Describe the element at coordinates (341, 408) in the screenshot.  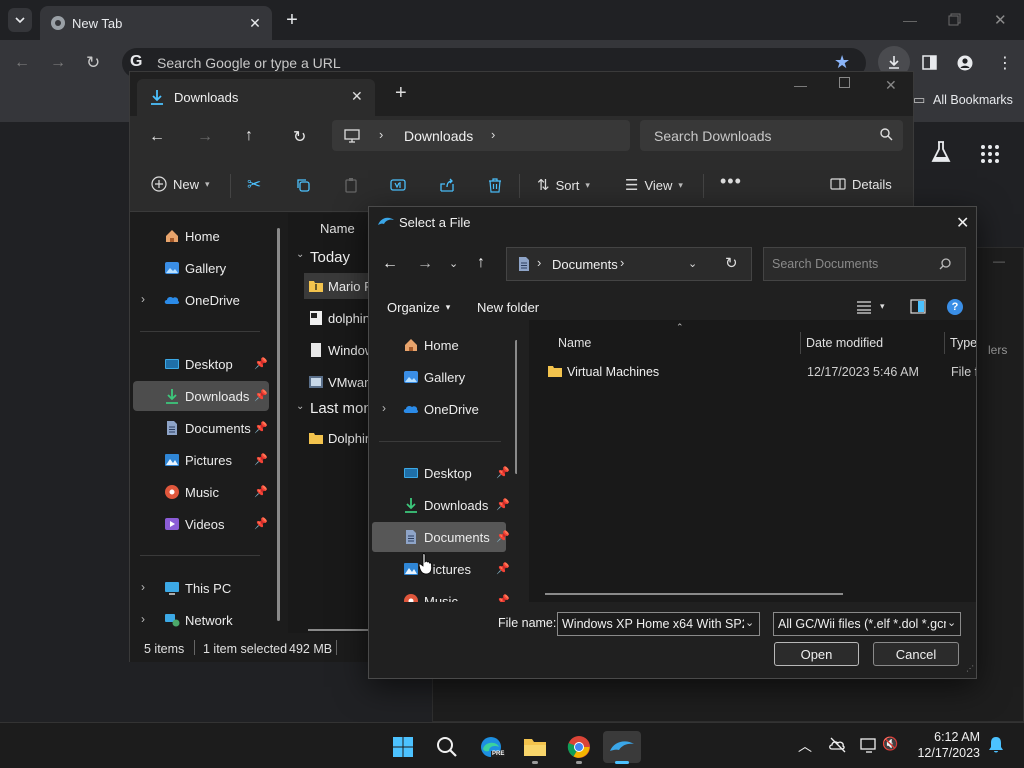
I see `group-header-last-month: Last mon` at that location.